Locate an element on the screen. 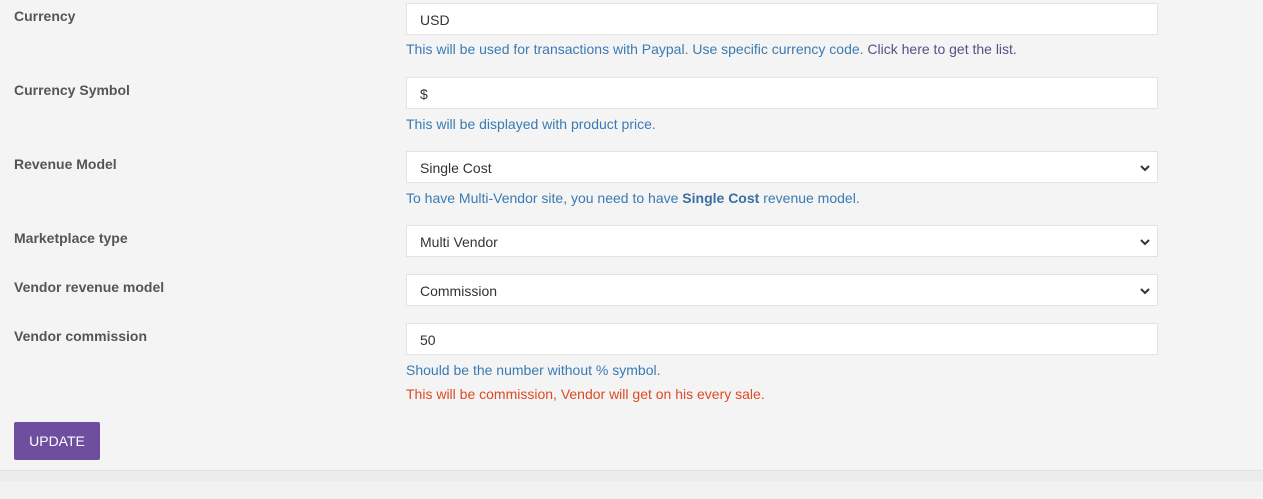 The image size is (1263, 499). revenue-model-help-bold: Single Cost is located at coordinates (721, 198).